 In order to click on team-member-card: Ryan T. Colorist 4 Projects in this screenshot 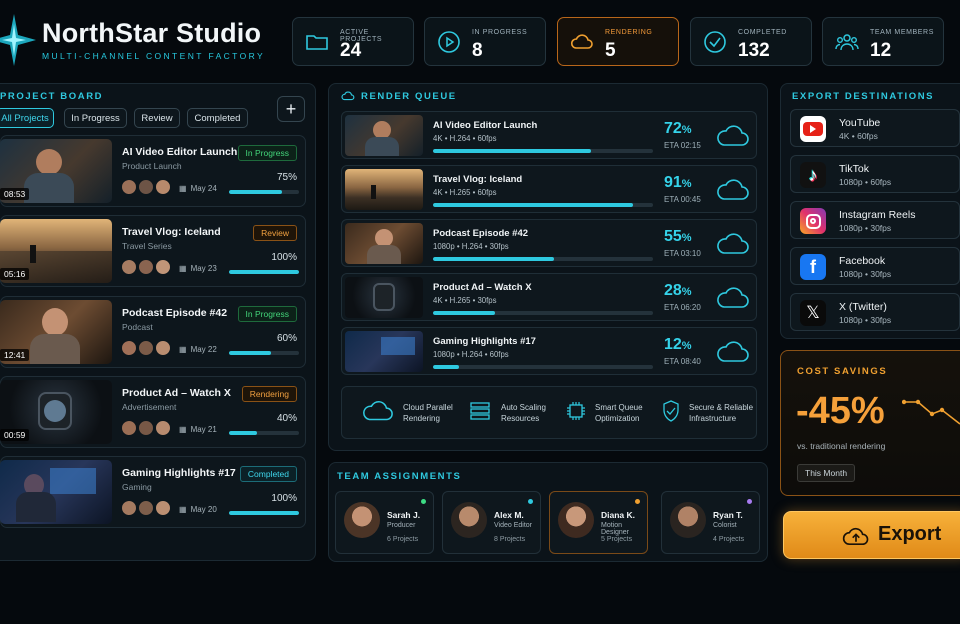, I will do `click(710, 522)`.